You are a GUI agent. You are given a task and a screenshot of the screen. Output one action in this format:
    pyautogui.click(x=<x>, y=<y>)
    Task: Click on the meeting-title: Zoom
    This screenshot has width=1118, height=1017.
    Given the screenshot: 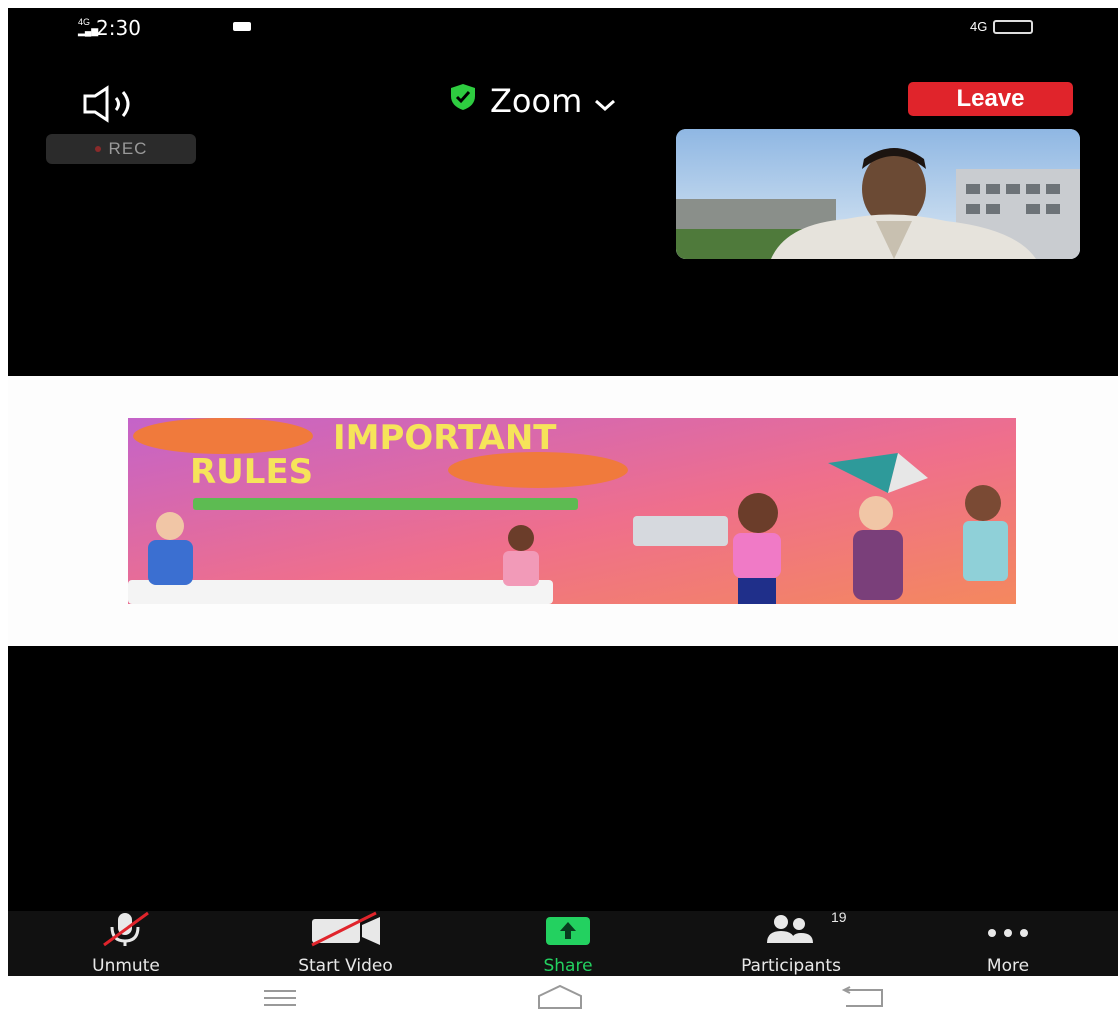 What is the action you would take?
    pyautogui.click(x=536, y=101)
    